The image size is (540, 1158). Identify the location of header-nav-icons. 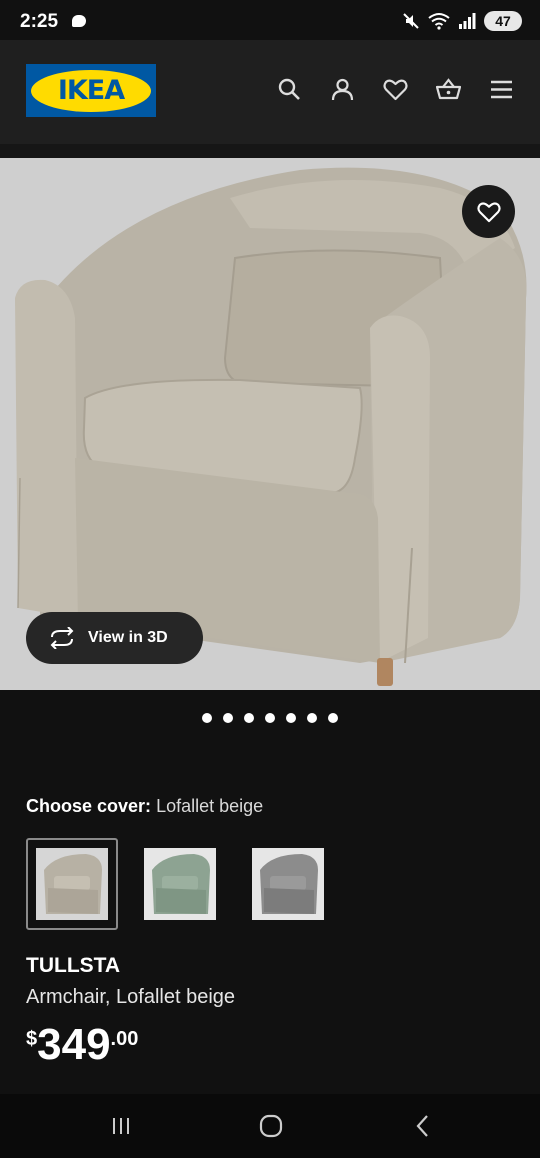
(395, 89).